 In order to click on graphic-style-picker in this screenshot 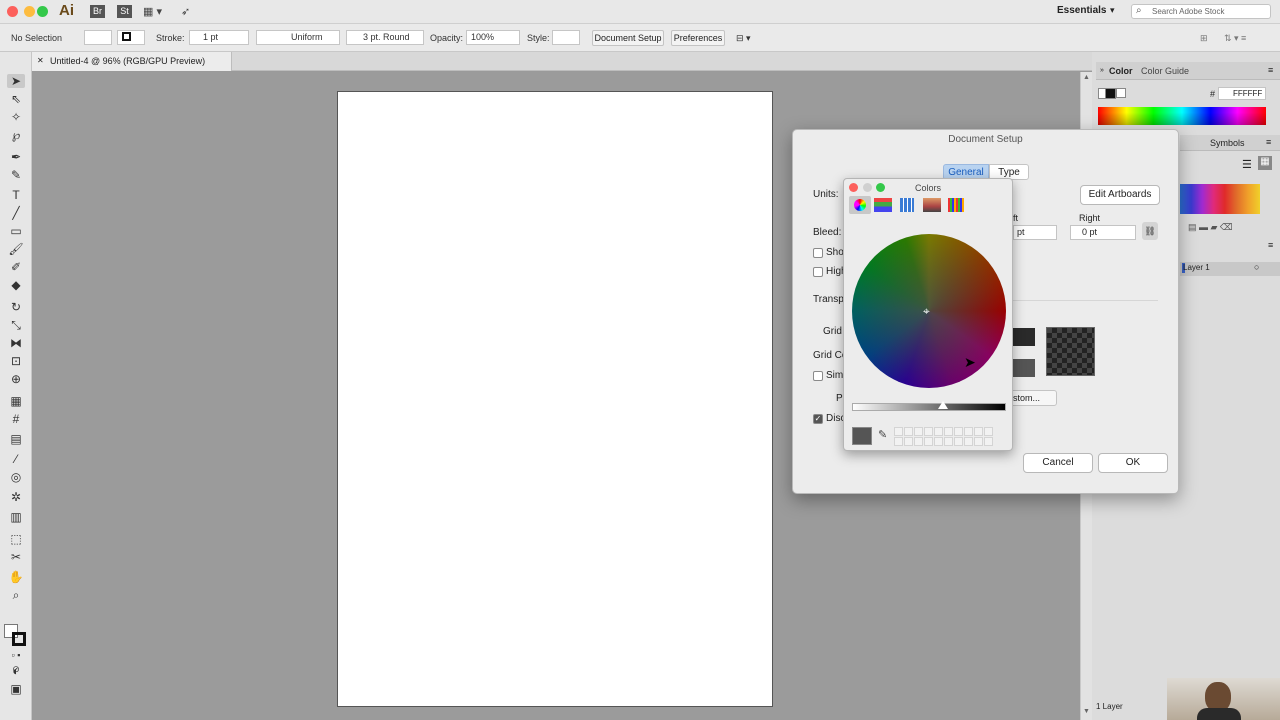, I will do `click(566, 37)`.